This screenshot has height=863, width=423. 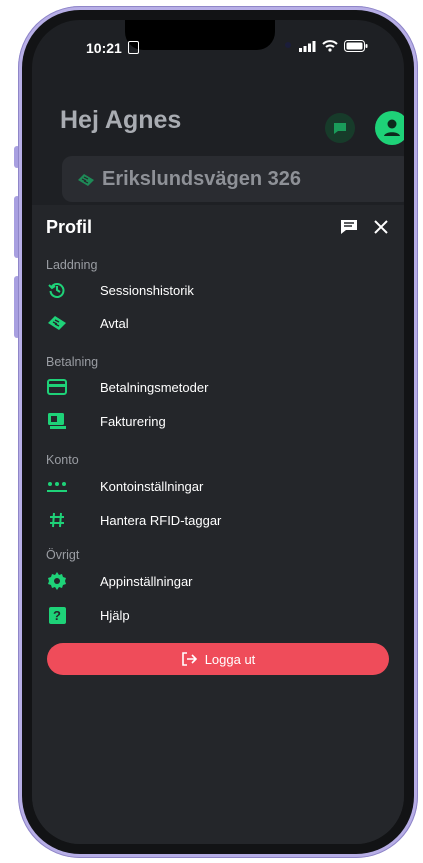 I want to click on camera, so click(x=288, y=45).